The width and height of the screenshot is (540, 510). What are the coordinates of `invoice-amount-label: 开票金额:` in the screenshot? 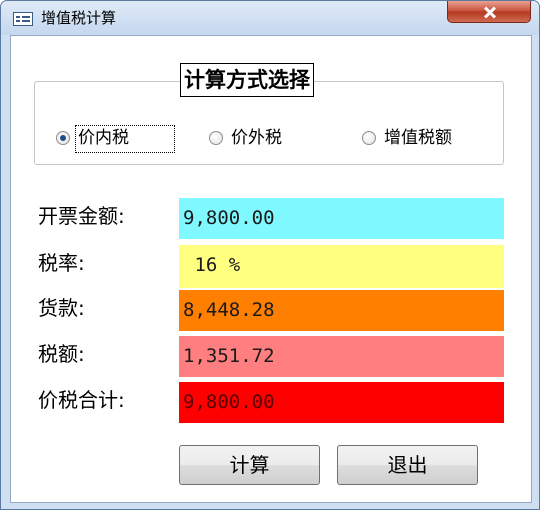 It's located at (81, 216).